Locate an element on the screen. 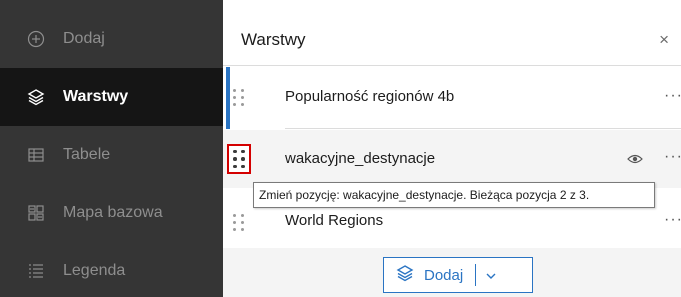  basemap-icon is located at coordinates (36, 213).